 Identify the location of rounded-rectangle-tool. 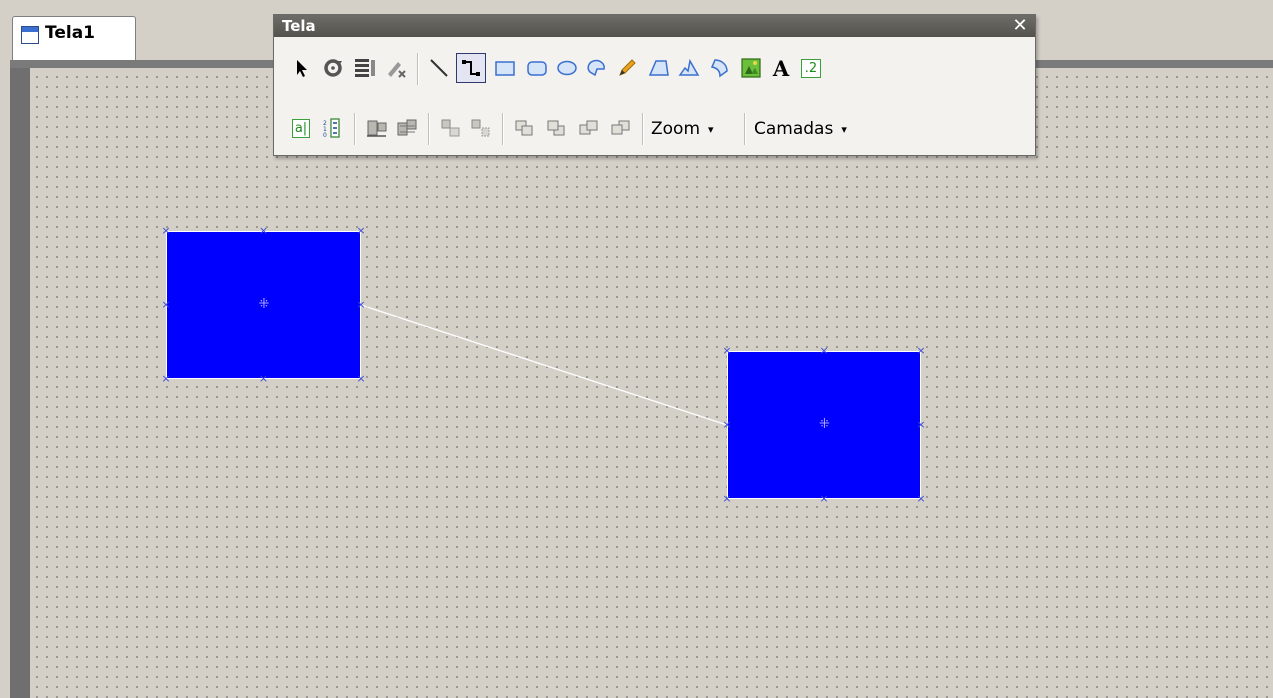
(537, 68).